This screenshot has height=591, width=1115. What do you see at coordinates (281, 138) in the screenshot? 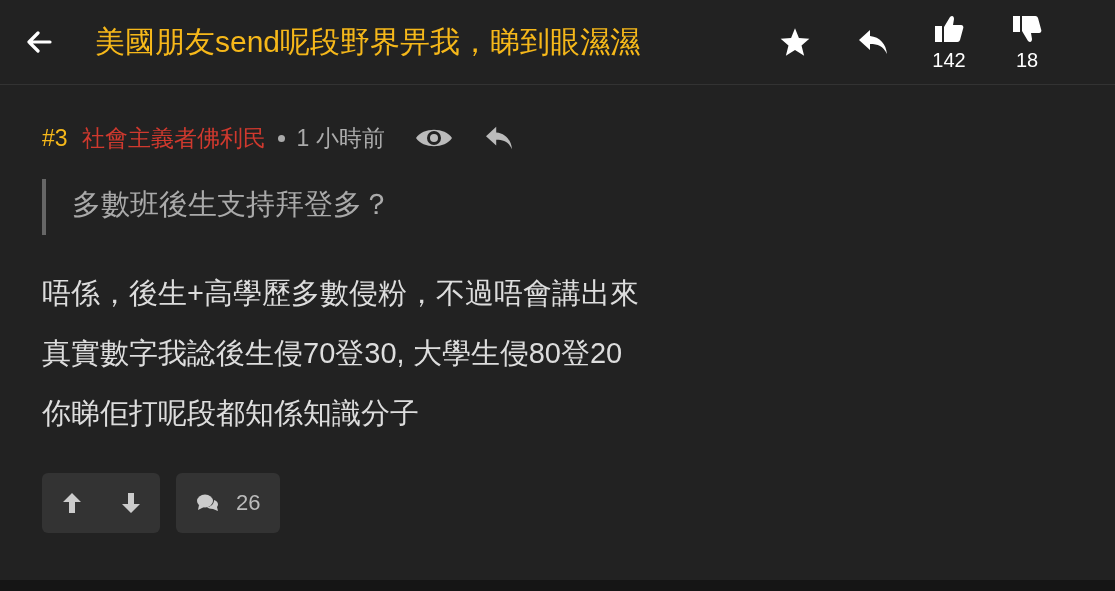
I see `separator-dot` at bounding box center [281, 138].